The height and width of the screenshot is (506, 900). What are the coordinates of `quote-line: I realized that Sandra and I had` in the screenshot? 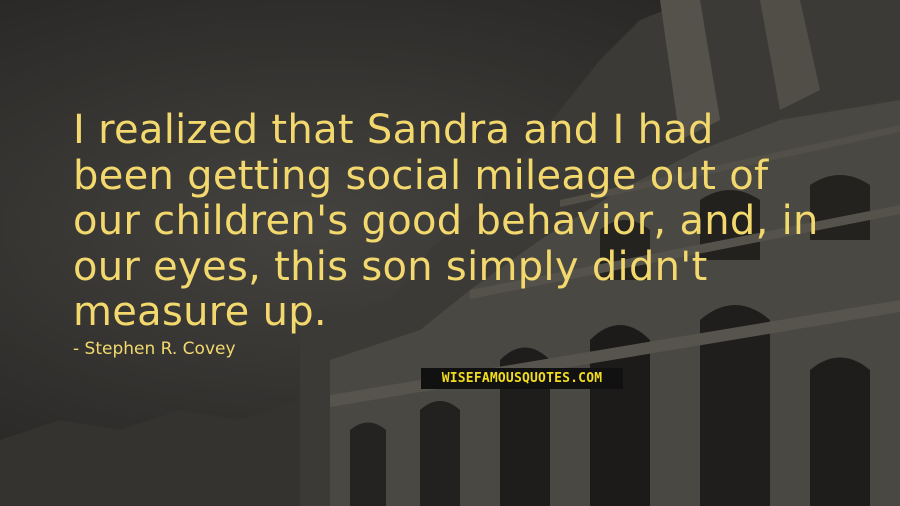 It's located at (393, 130).